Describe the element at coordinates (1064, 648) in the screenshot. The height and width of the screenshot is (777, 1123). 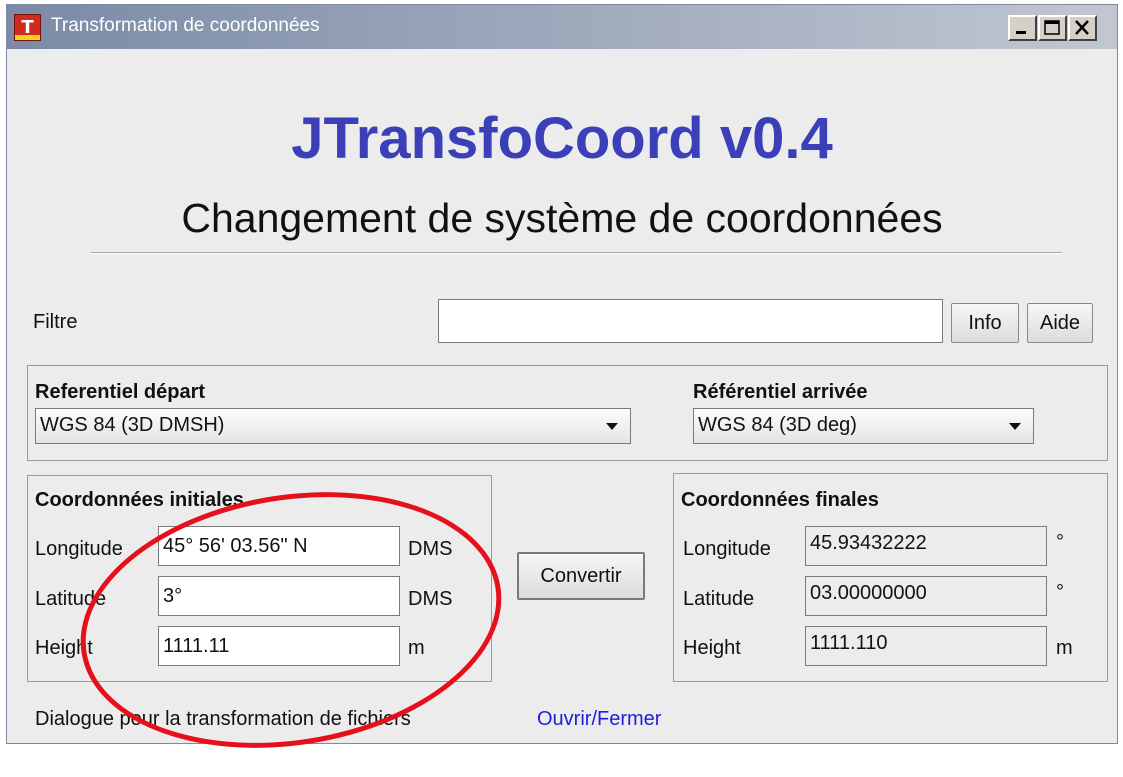
I see `final-height-unit: m` at that location.